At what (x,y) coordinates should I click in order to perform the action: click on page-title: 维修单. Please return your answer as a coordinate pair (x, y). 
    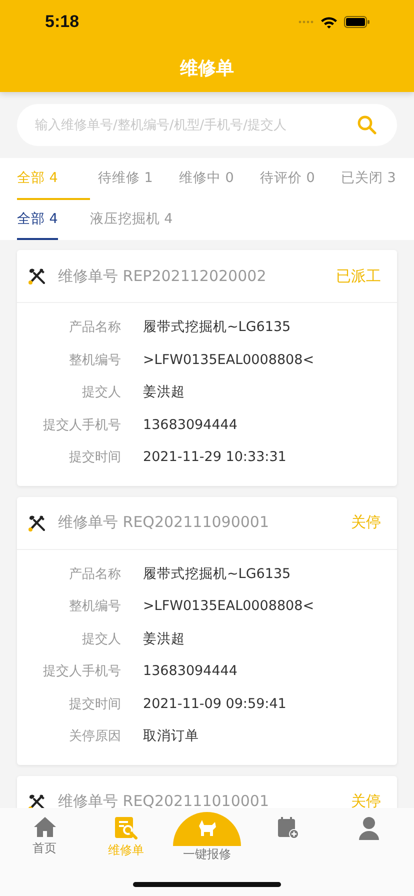
    Looking at the image, I should click on (207, 68).